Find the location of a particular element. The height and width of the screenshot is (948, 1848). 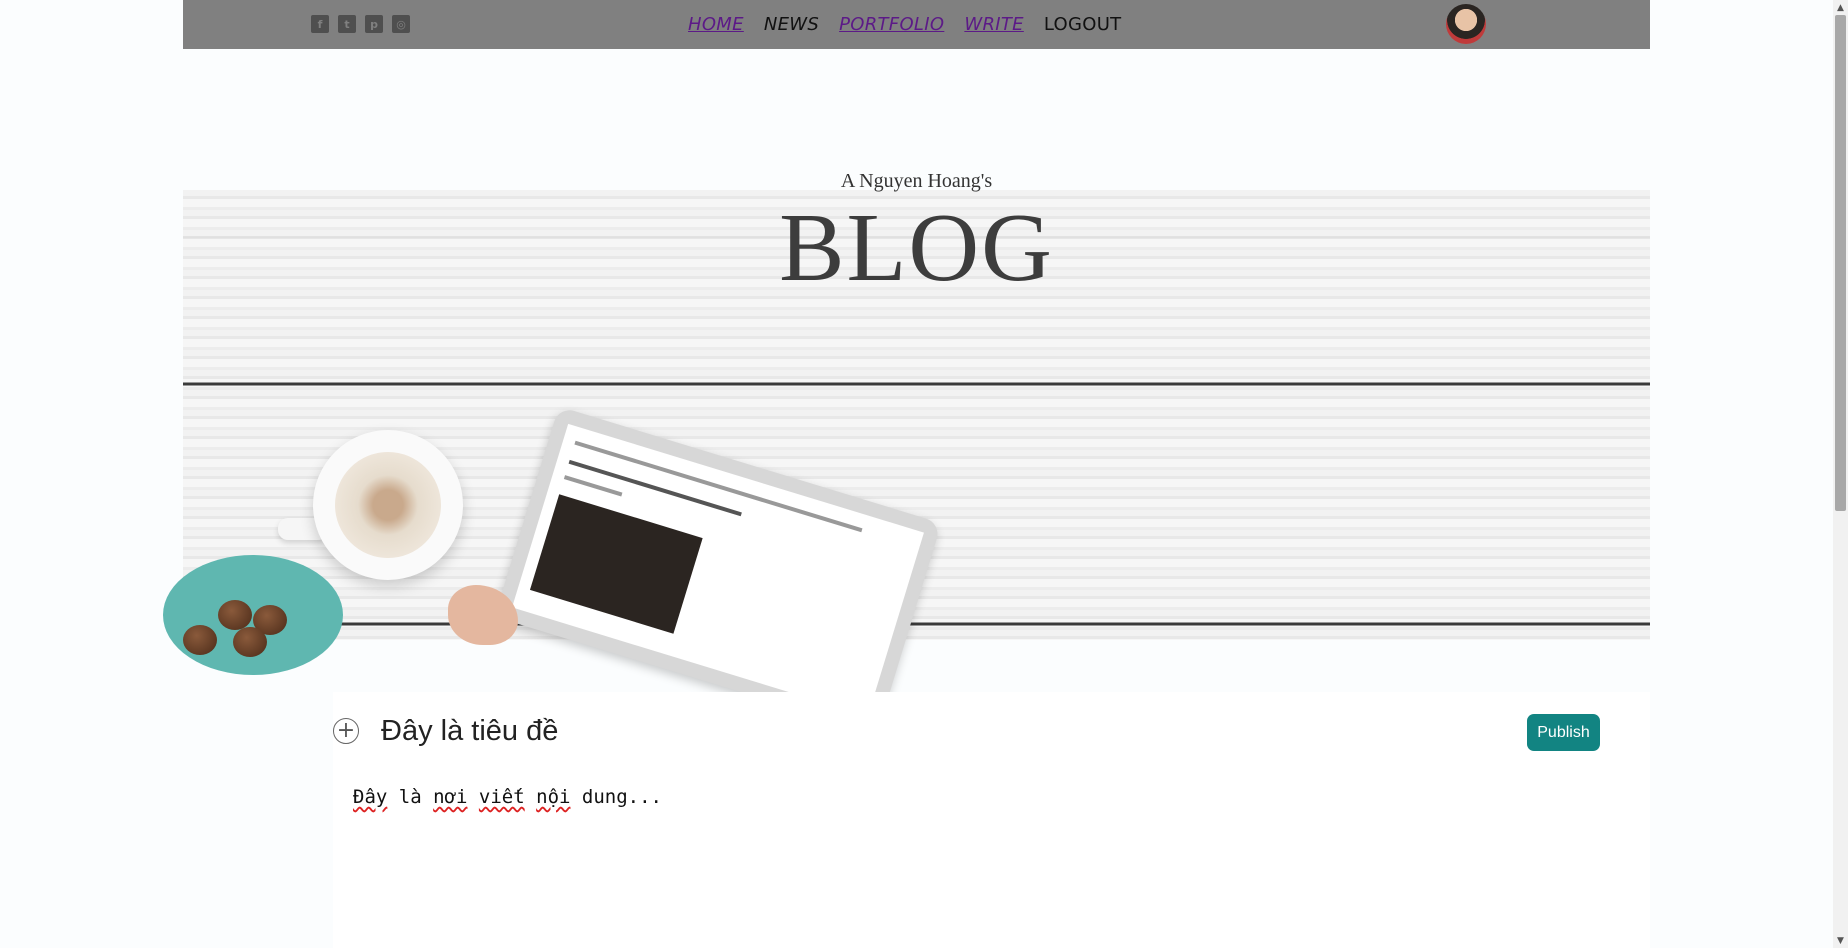

plus-icon: + is located at coordinates (346, 730).